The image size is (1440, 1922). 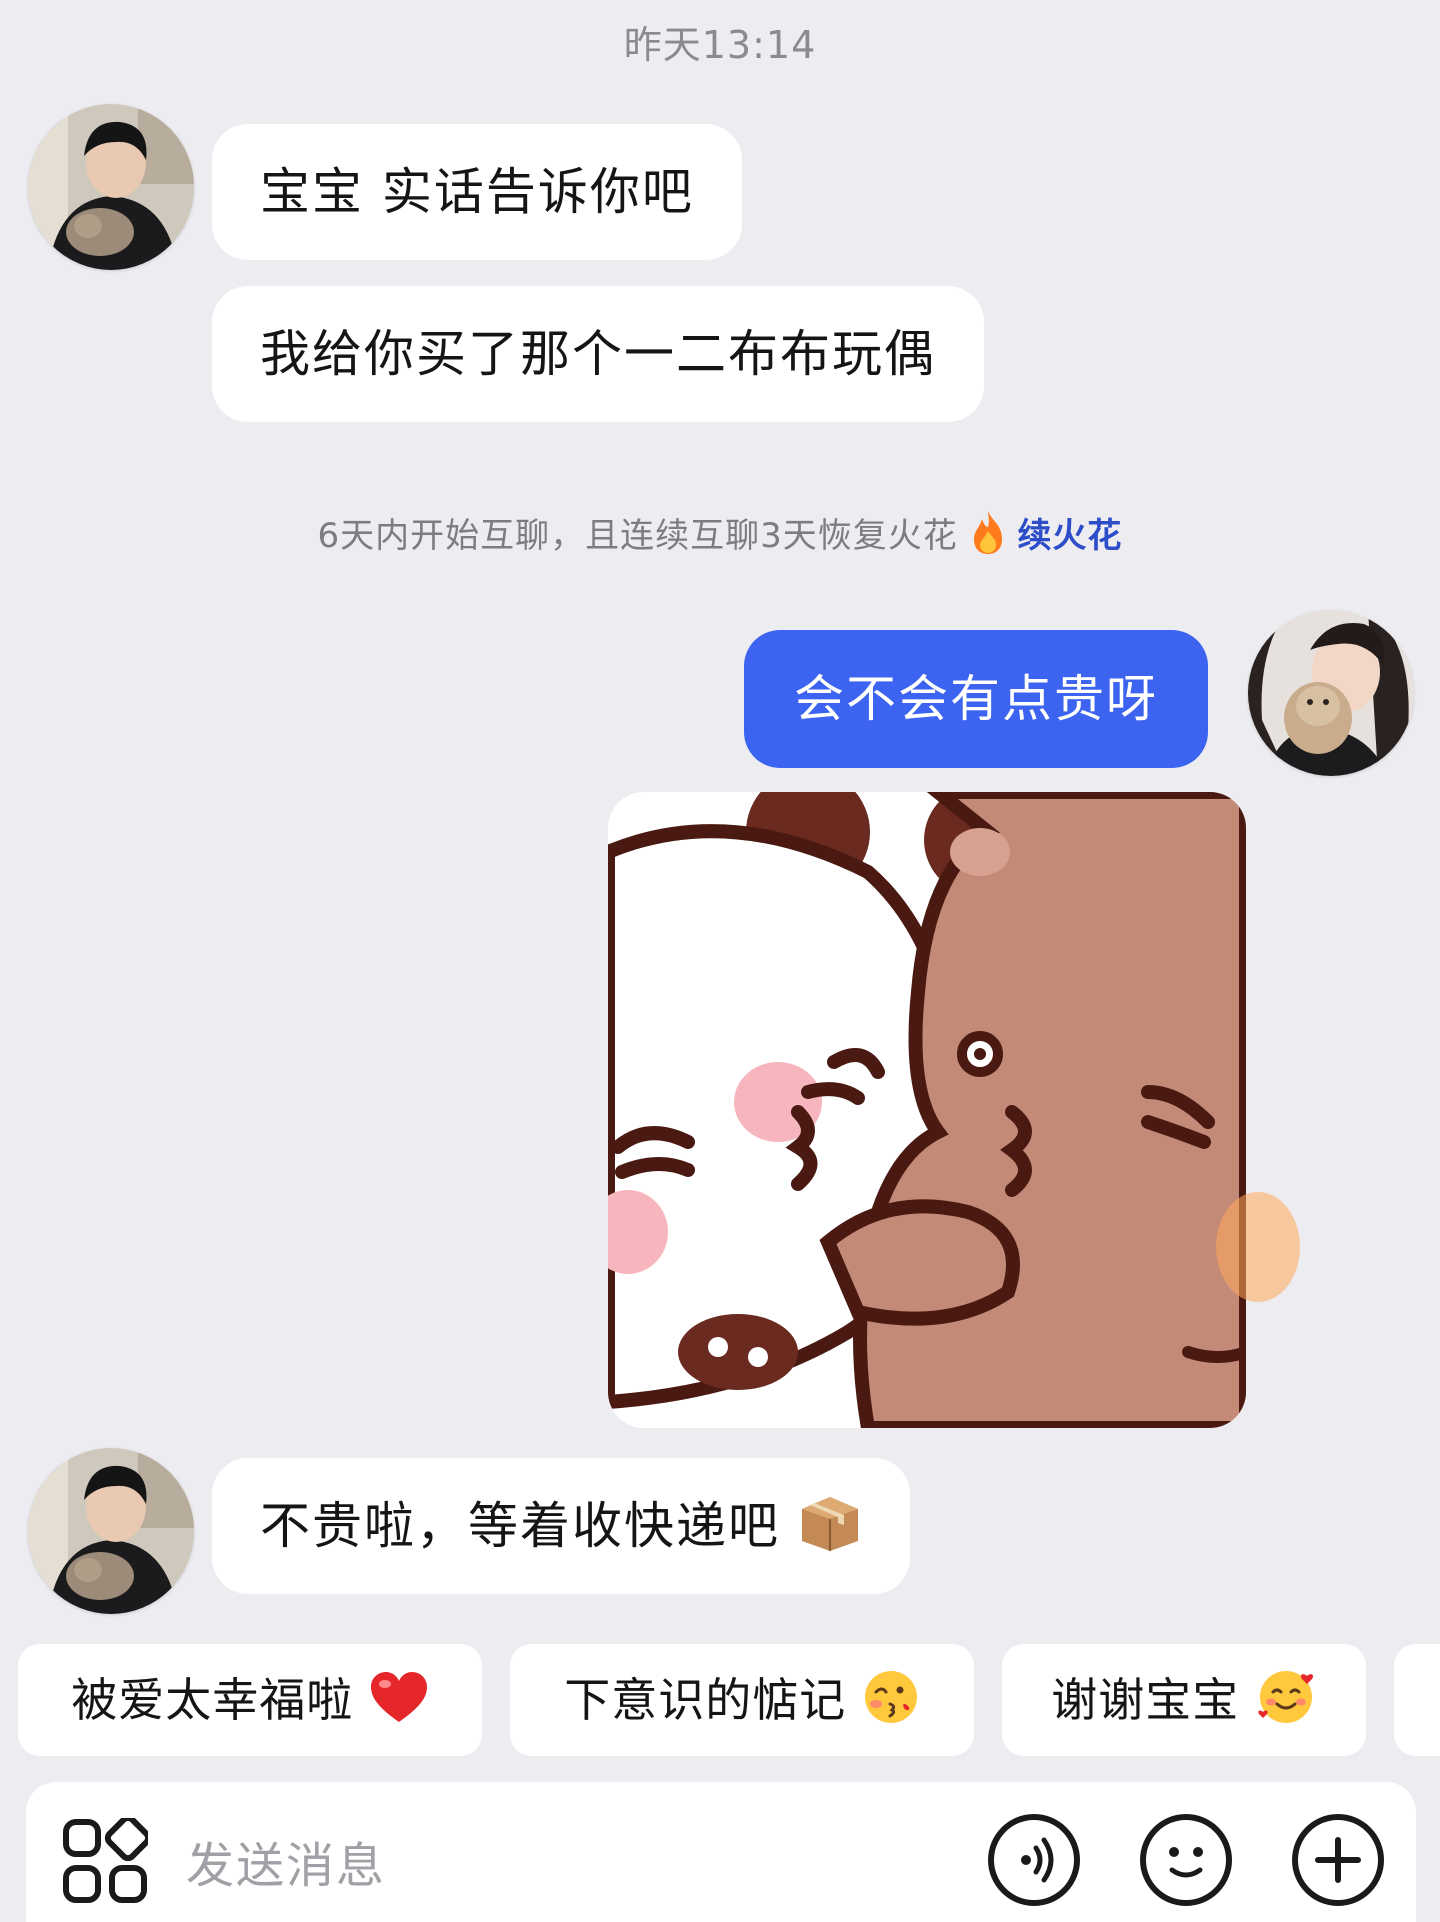 I want to click on quick-reply-label: 被爱太幸福啦, so click(x=212, y=1700).